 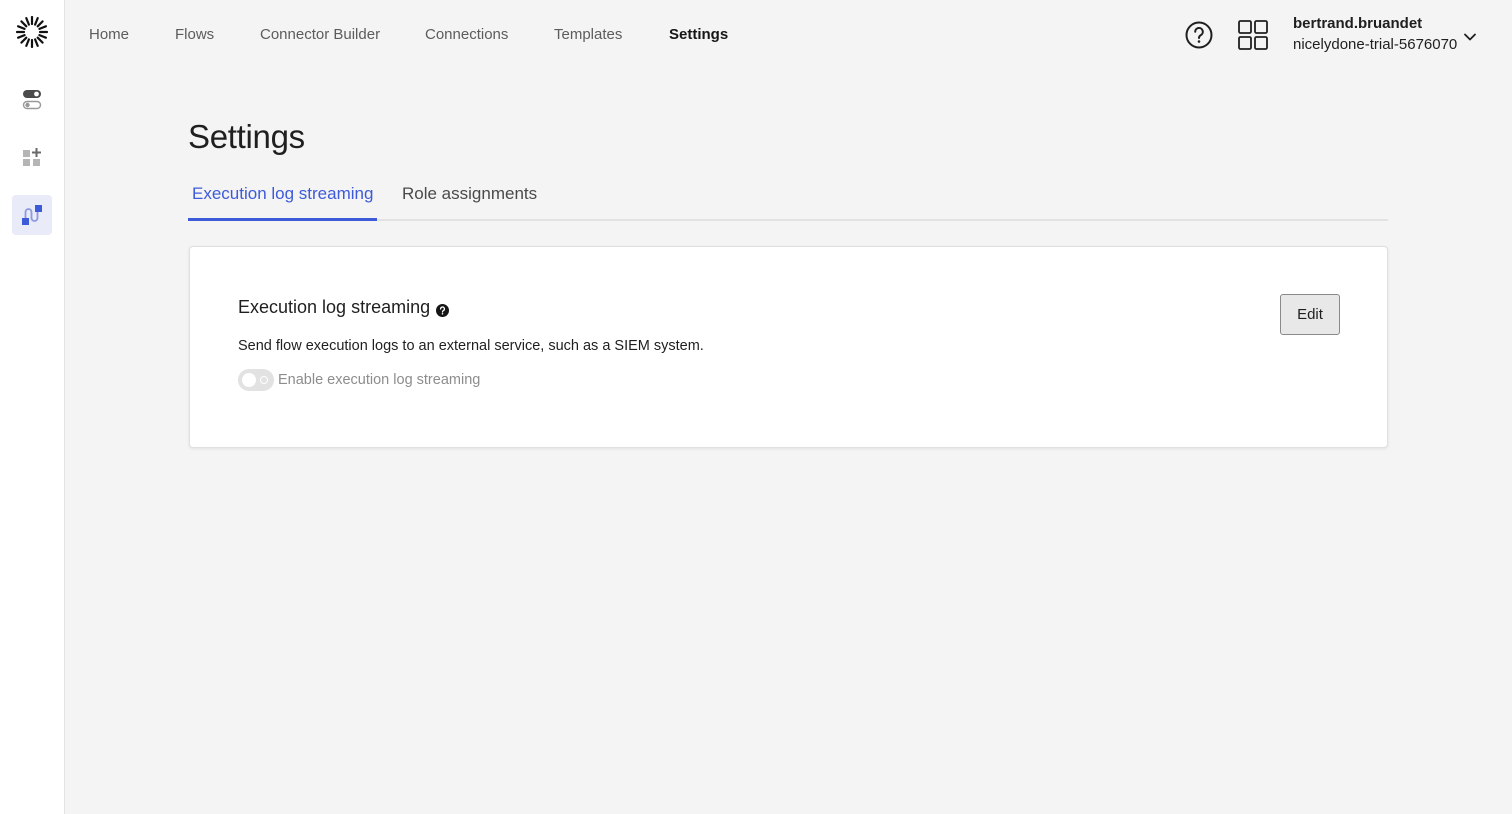 What do you see at coordinates (466, 34) in the screenshot?
I see `nav-connections: Connections` at bounding box center [466, 34].